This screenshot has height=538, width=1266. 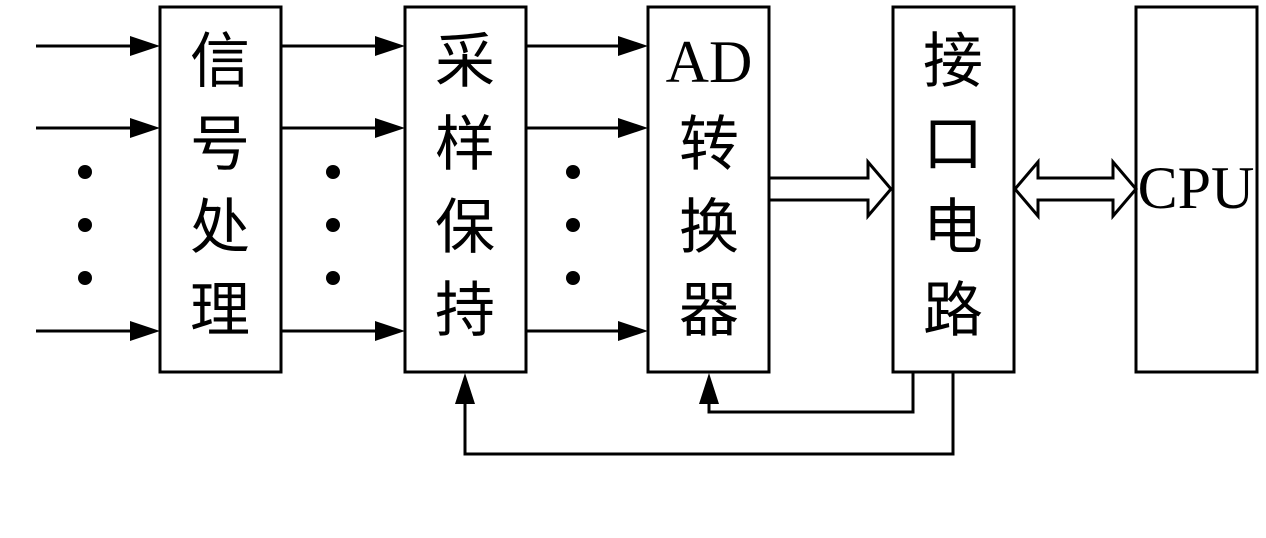 I want to click on interface-circuit-char-4: 路, so click(x=953, y=311).